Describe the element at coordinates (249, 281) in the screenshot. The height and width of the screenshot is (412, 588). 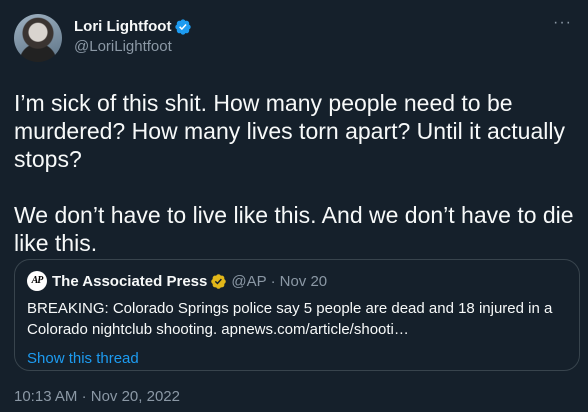
I see `quoted-handle: @AP` at that location.